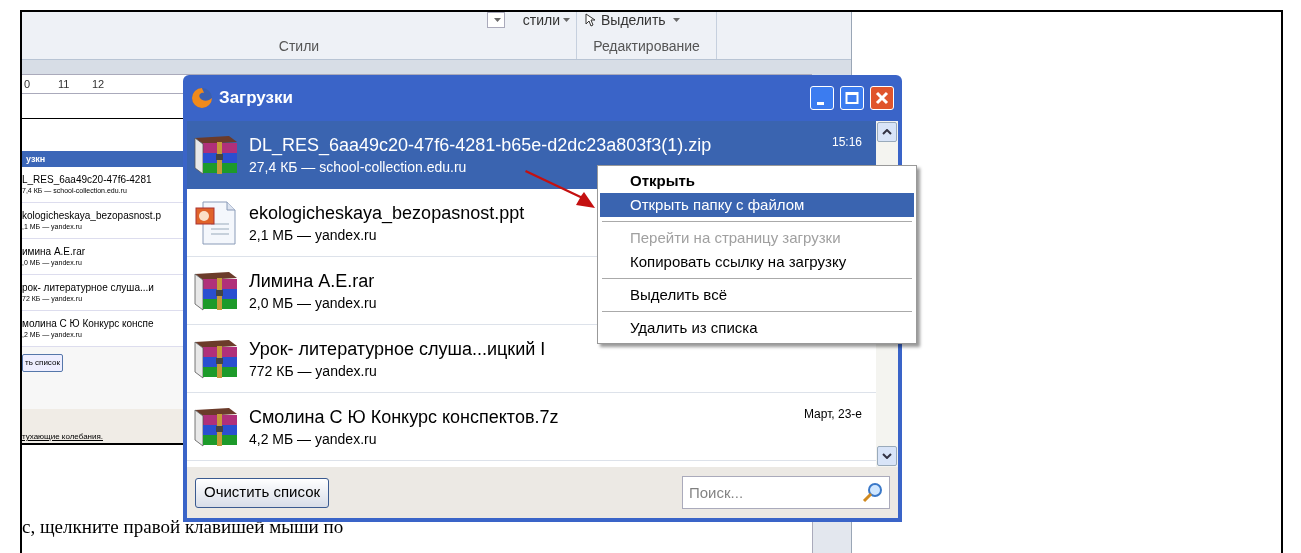  Describe the element at coordinates (54, 251) in the screenshot. I see `embedded-file-name: имина А.E.rar` at that location.